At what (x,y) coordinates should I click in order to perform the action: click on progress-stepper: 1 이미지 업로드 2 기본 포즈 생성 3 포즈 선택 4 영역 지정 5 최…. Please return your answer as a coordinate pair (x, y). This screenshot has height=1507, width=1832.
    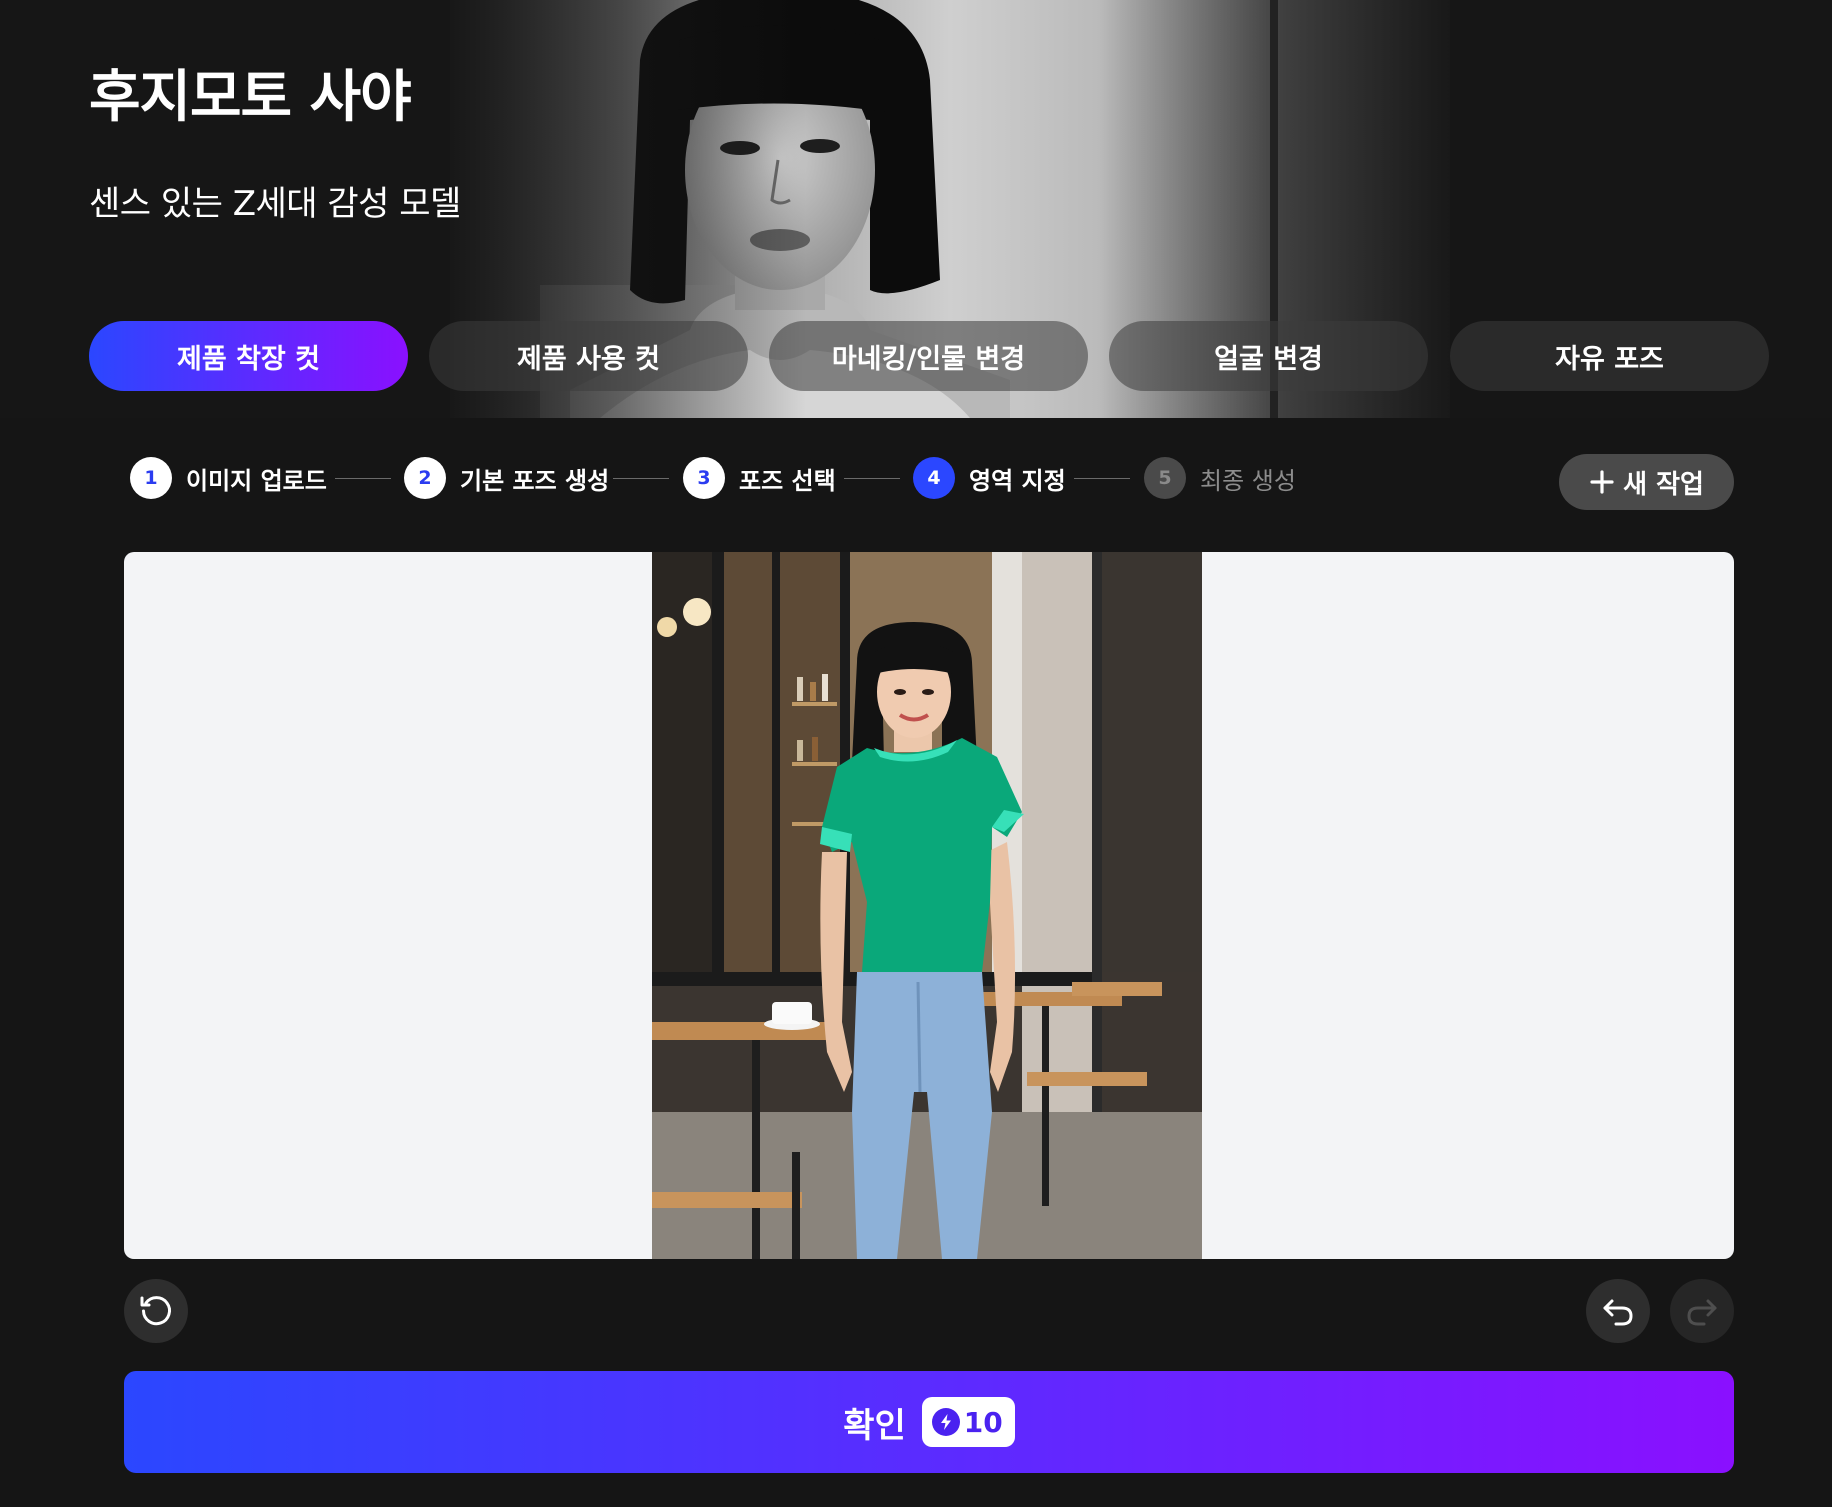
    Looking at the image, I should click on (730, 478).